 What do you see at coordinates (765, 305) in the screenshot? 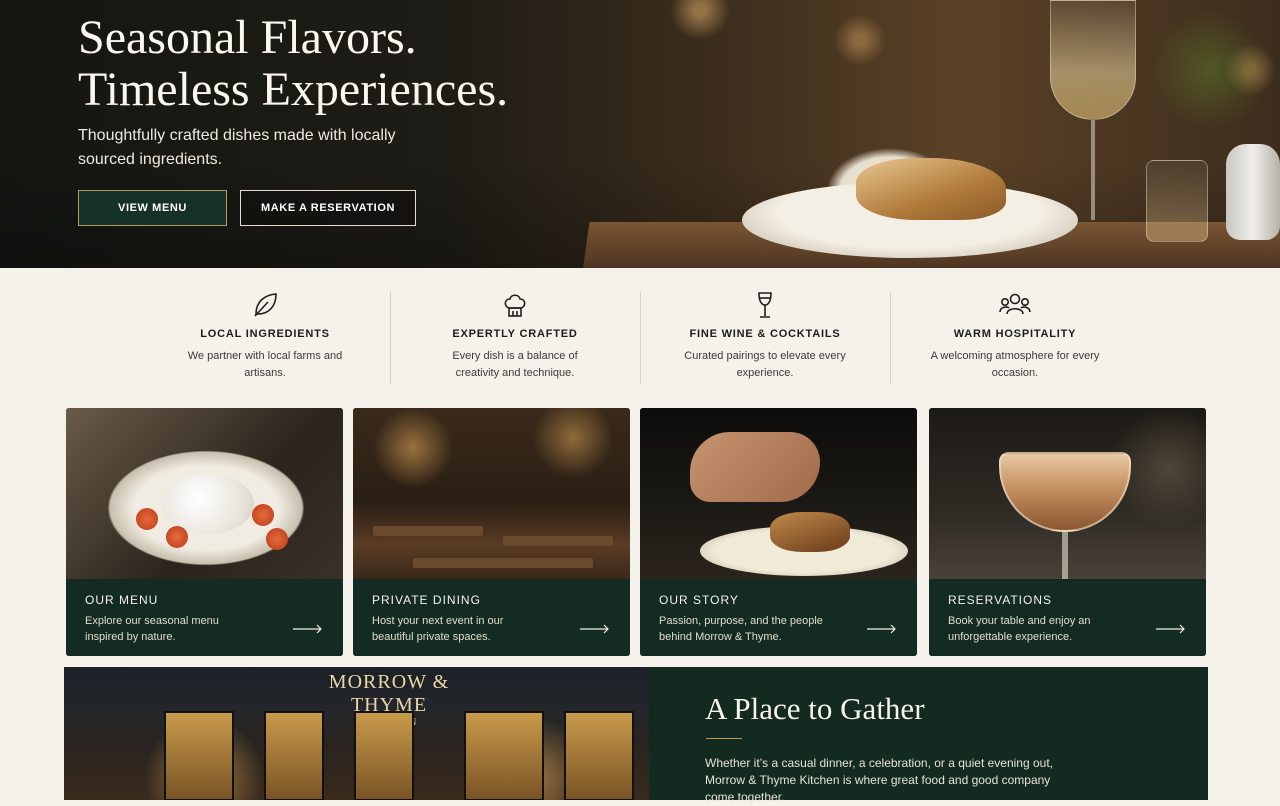
I see `wine-glass-icon` at bounding box center [765, 305].